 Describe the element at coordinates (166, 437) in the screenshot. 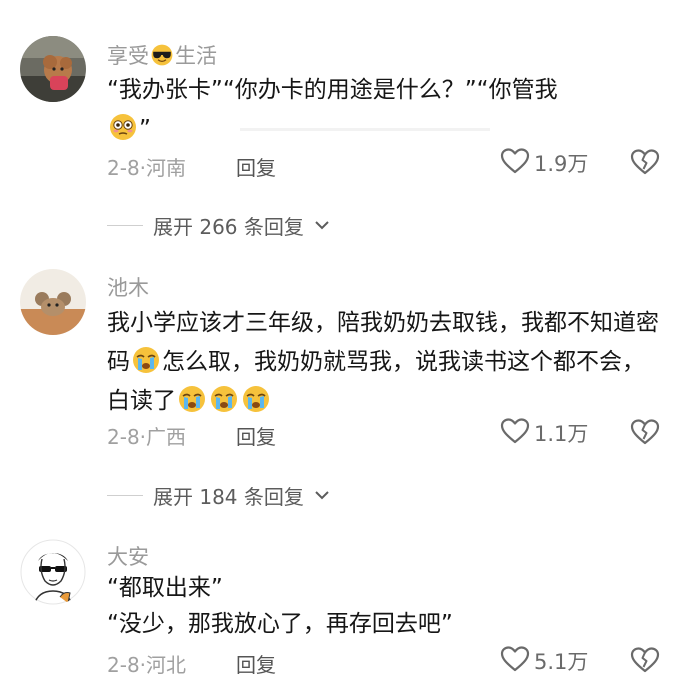

I see `comment-location: 广西` at that location.